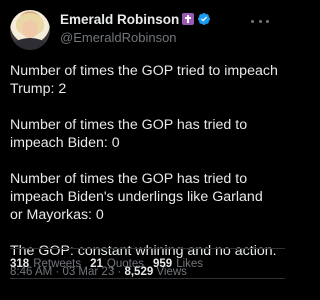 The image size is (320, 300). Describe the element at coordinates (125, 263) in the screenshot. I see `quotes-label: Quotes` at that location.